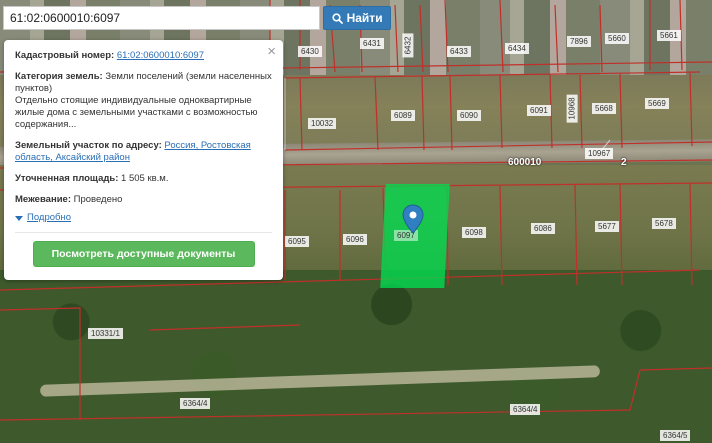  I want to click on triangle-down-icon, so click(19, 218).